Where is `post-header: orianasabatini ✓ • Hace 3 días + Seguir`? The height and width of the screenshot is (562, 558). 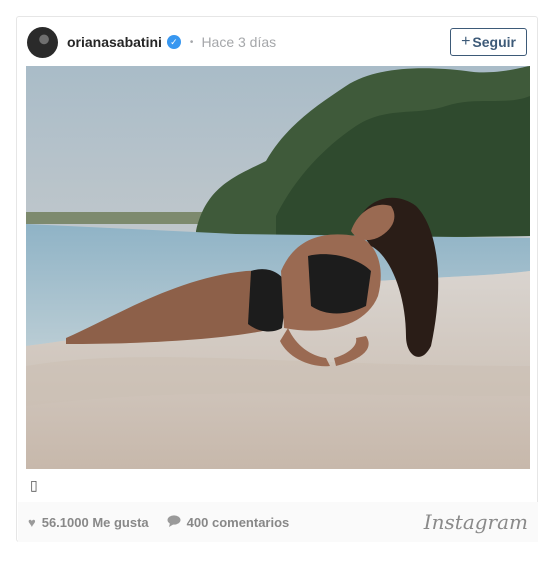 post-header: orianasabatini ✓ • Hace 3 días + Seguir is located at coordinates (277, 42).